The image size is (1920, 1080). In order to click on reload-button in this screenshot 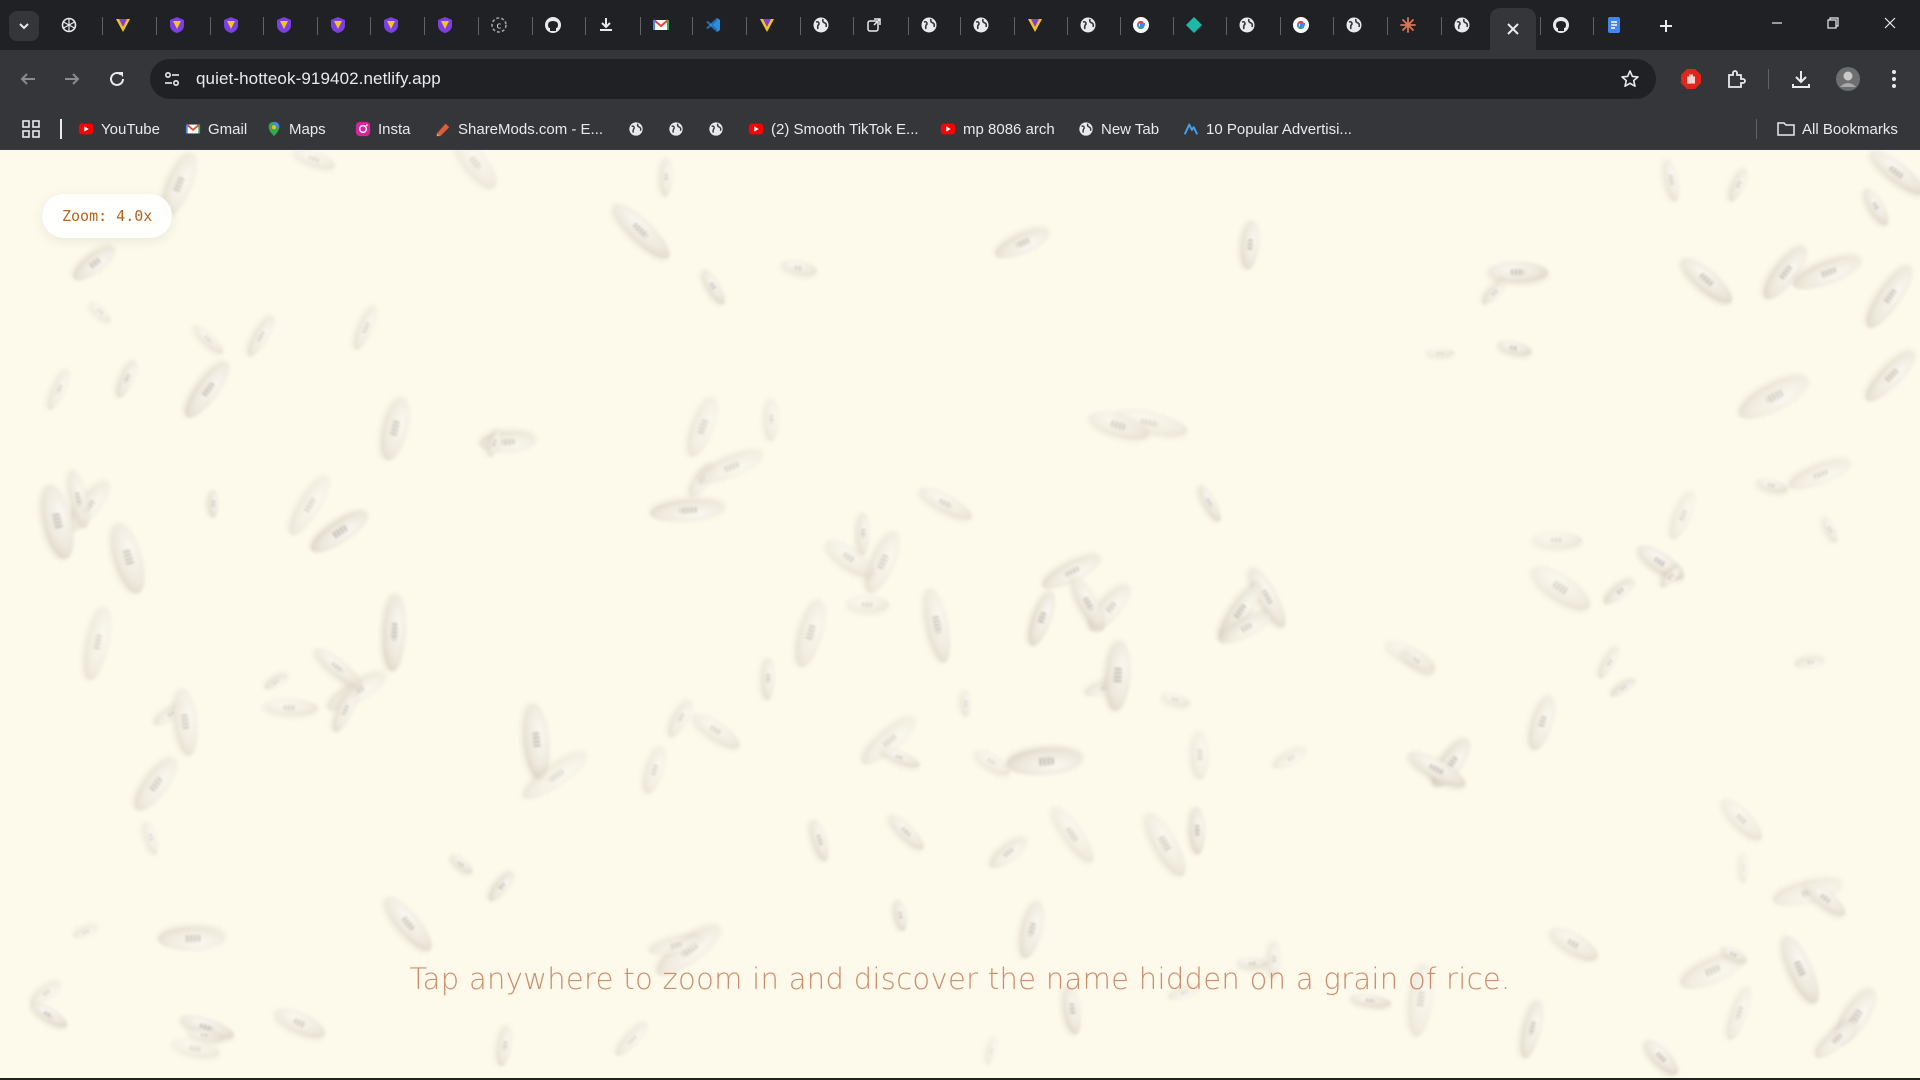, I will do `click(117, 79)`.